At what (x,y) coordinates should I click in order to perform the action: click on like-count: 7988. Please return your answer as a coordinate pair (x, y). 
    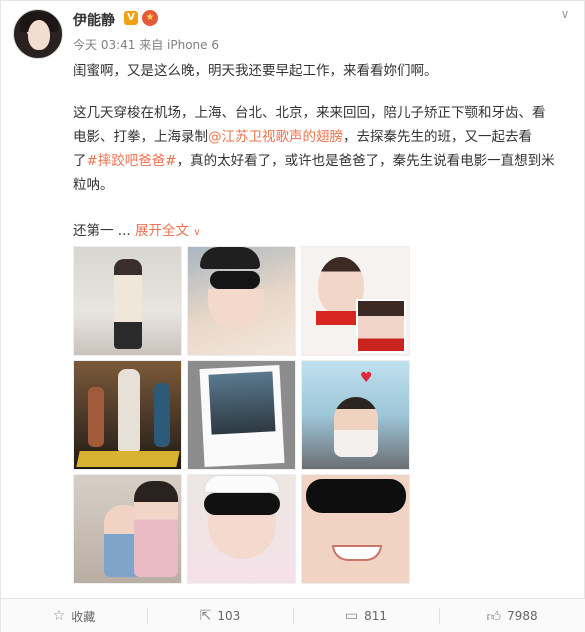
    Looking at the image, I should click on (522, 616).